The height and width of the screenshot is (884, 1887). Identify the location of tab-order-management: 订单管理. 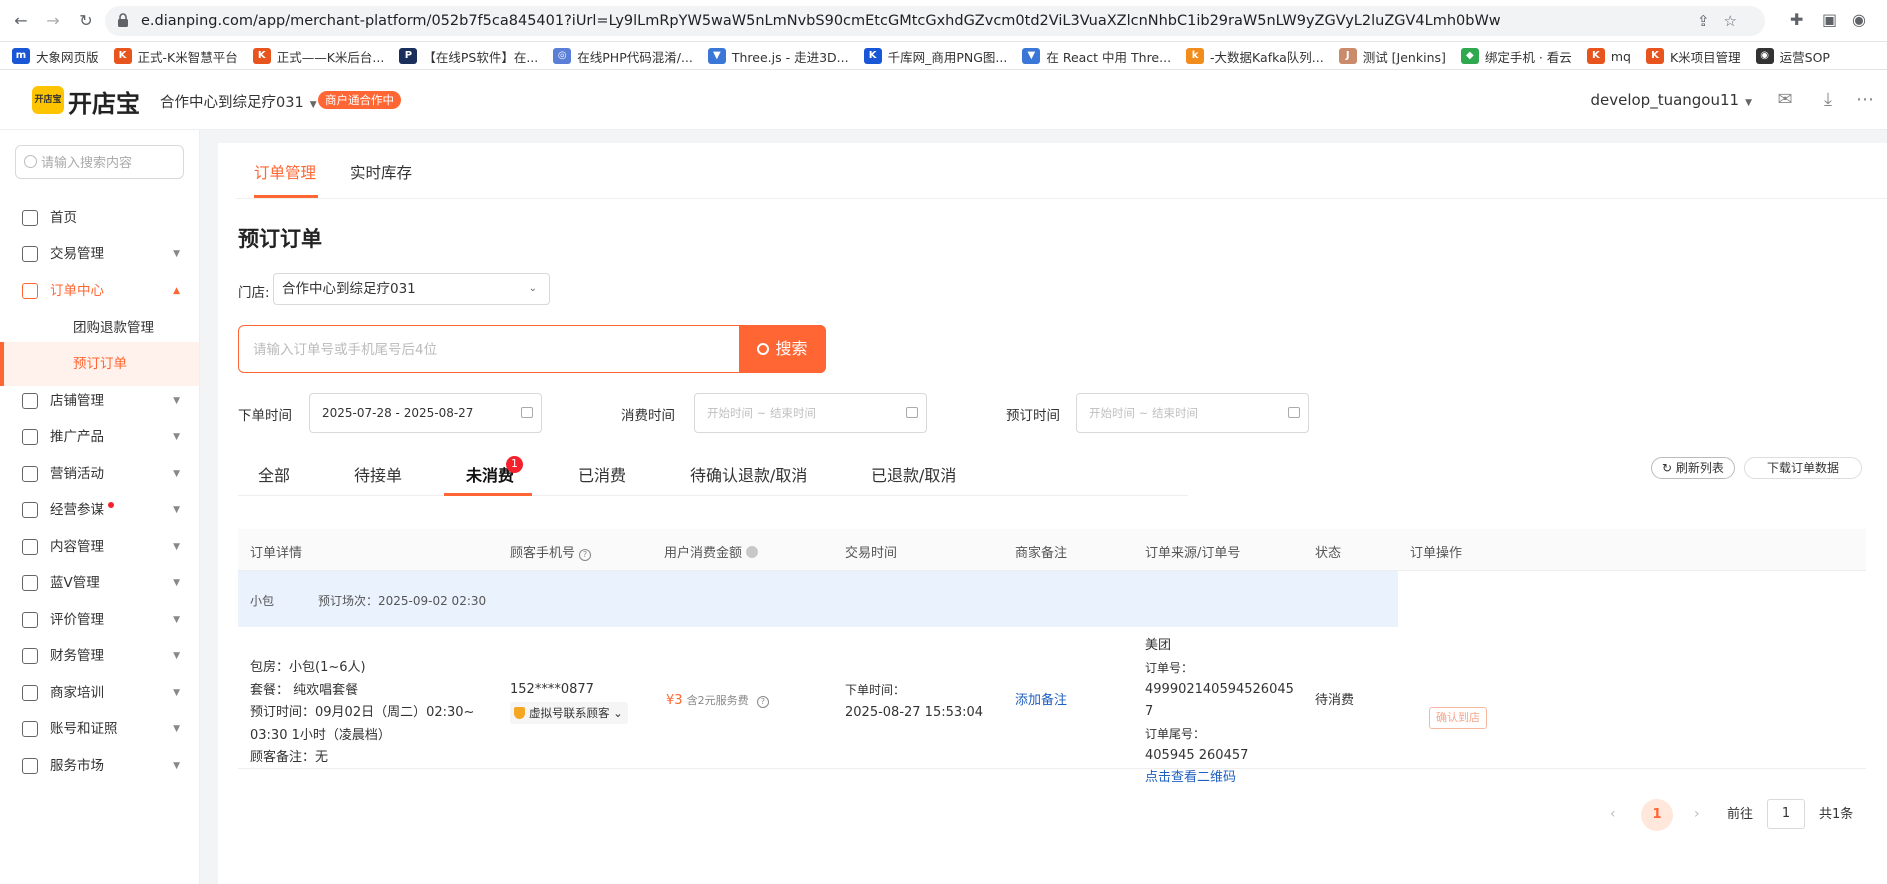
(285, 172).